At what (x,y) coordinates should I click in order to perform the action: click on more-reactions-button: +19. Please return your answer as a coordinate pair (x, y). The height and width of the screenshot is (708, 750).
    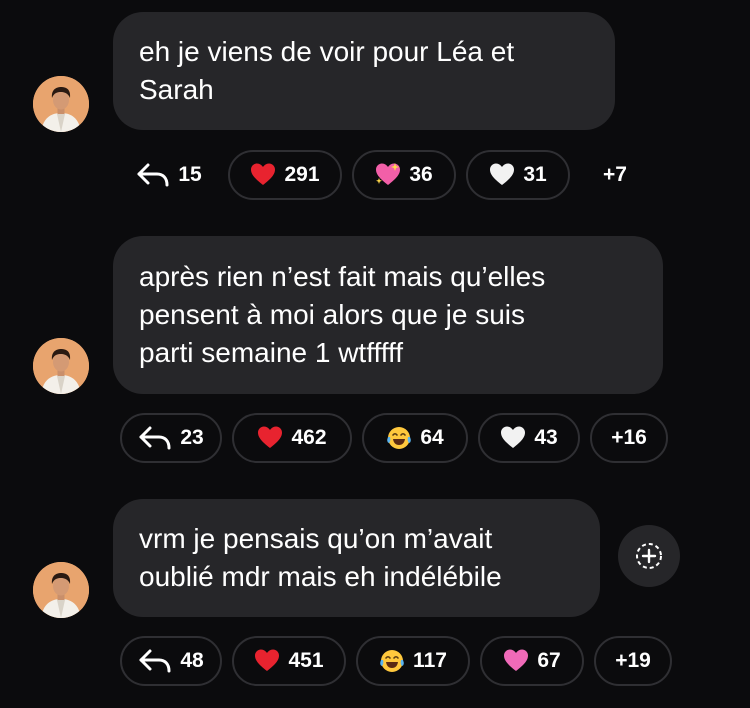
    Looking at the image, I should click on (633, 661).